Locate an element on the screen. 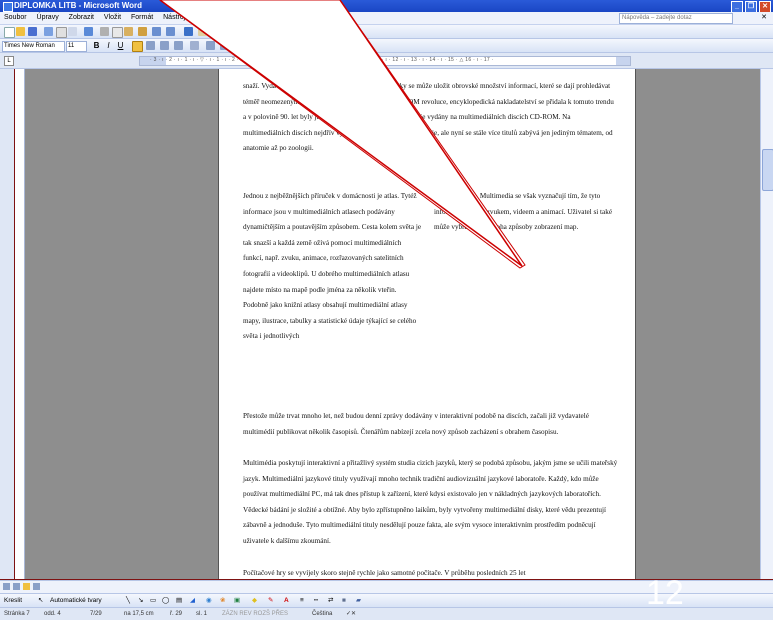 The width and height of the screenshot is (773, 620). numbering-icon is located at coordinates (210, 45).